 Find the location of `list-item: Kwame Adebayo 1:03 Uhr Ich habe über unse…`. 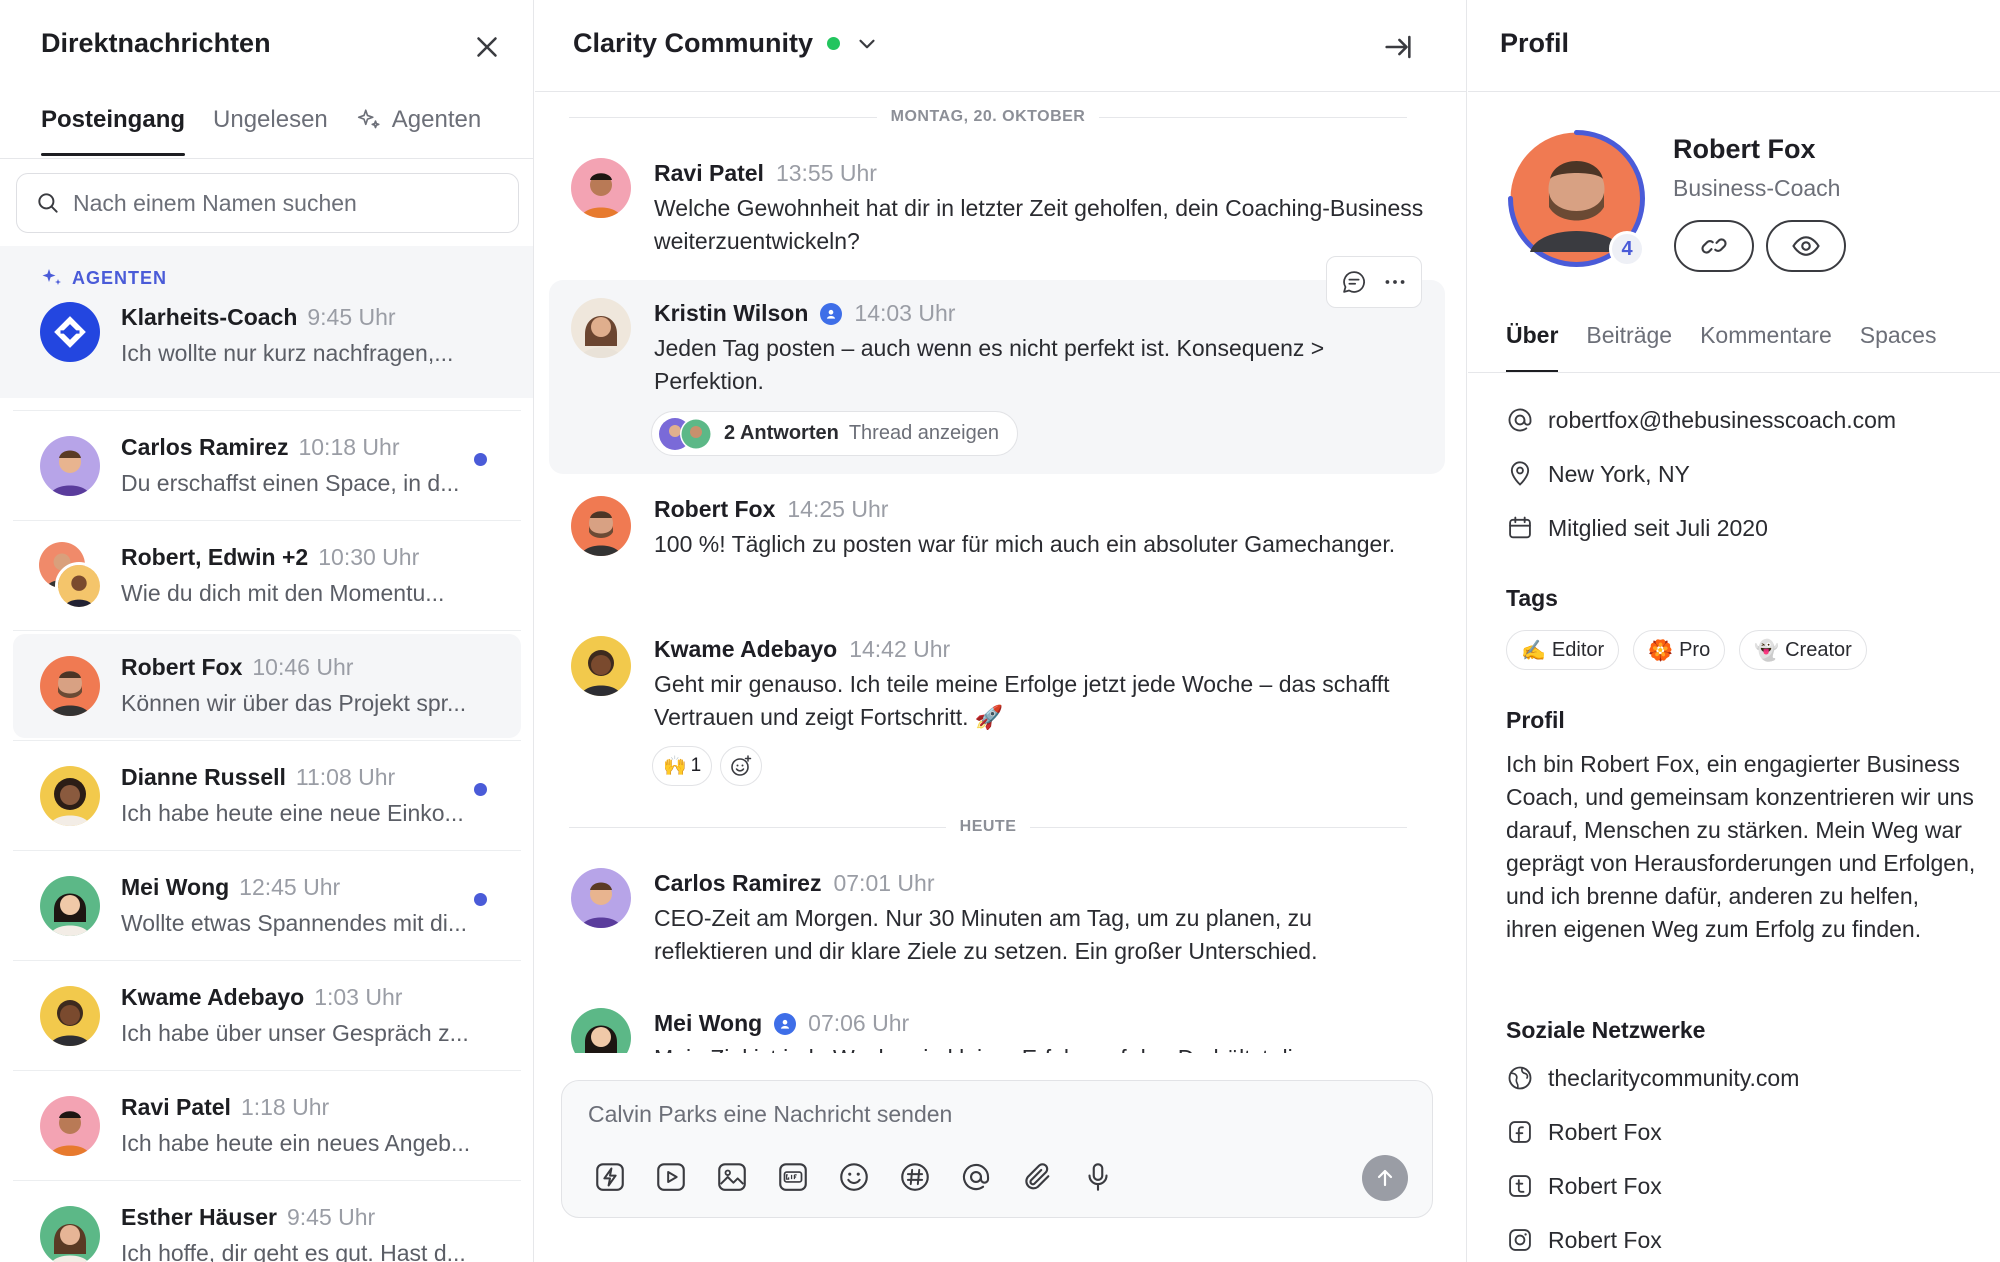

list-item: Kwame Adebayo 1:03 Uhr Ich habe über unse… is located at coordinates (267, 1016).